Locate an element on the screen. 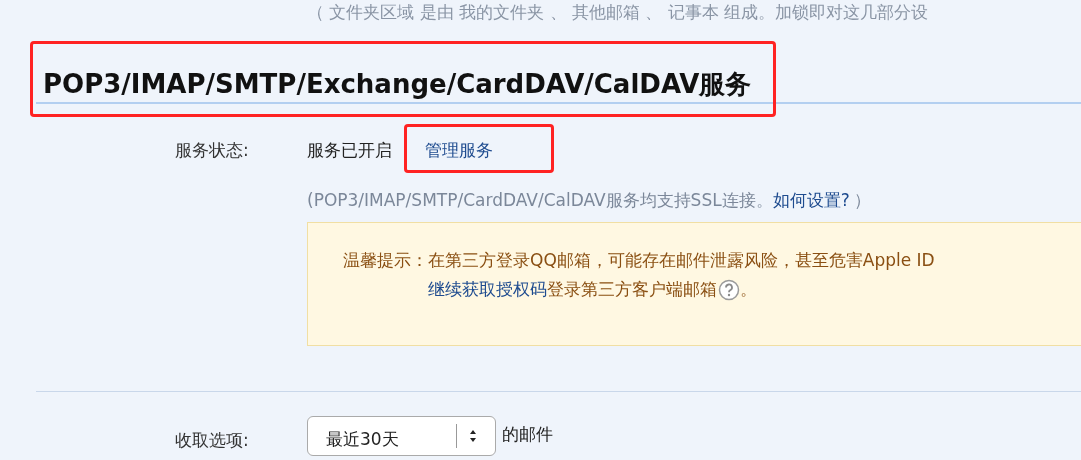  field-label: 服务状态: is located at coordinates (212, 151).